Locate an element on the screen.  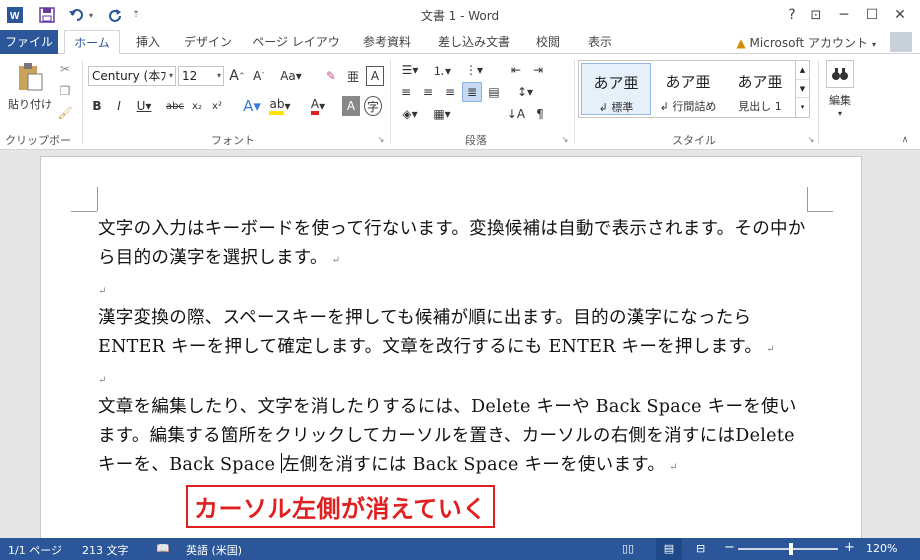
multilevel-list-icon: ⋮▾ is located at coordinates (474, 70).